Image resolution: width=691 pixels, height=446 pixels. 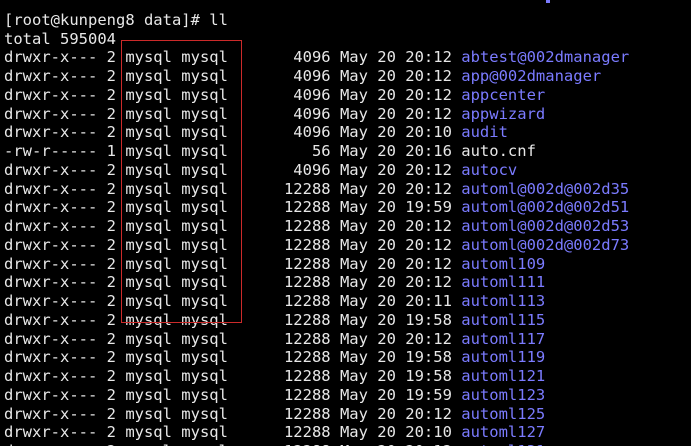 What do you see at coordinates (116, 19) in the screenshot?
I see `prompt-line: [root@kunpeng8 data]# ll` at bounding box center [116, 19].